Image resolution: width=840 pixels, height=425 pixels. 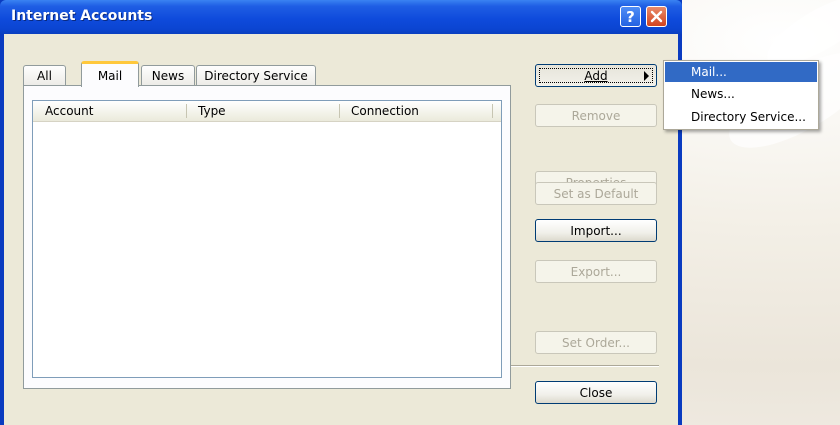 I want to click on help-button: ?, so click(x=630, y=16).